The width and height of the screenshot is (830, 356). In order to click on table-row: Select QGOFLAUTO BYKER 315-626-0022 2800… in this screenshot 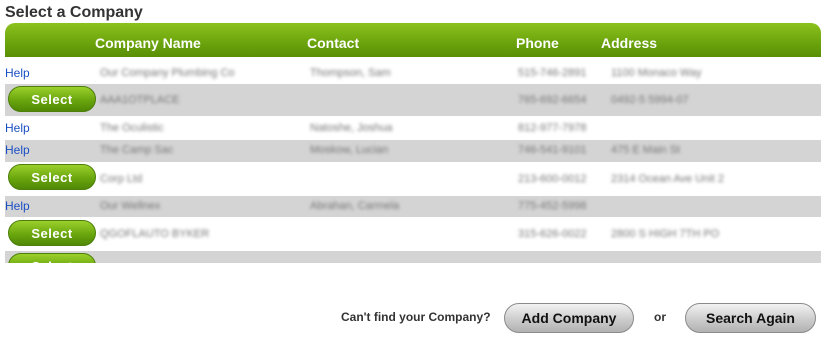, I will do `click(413, 234)`.